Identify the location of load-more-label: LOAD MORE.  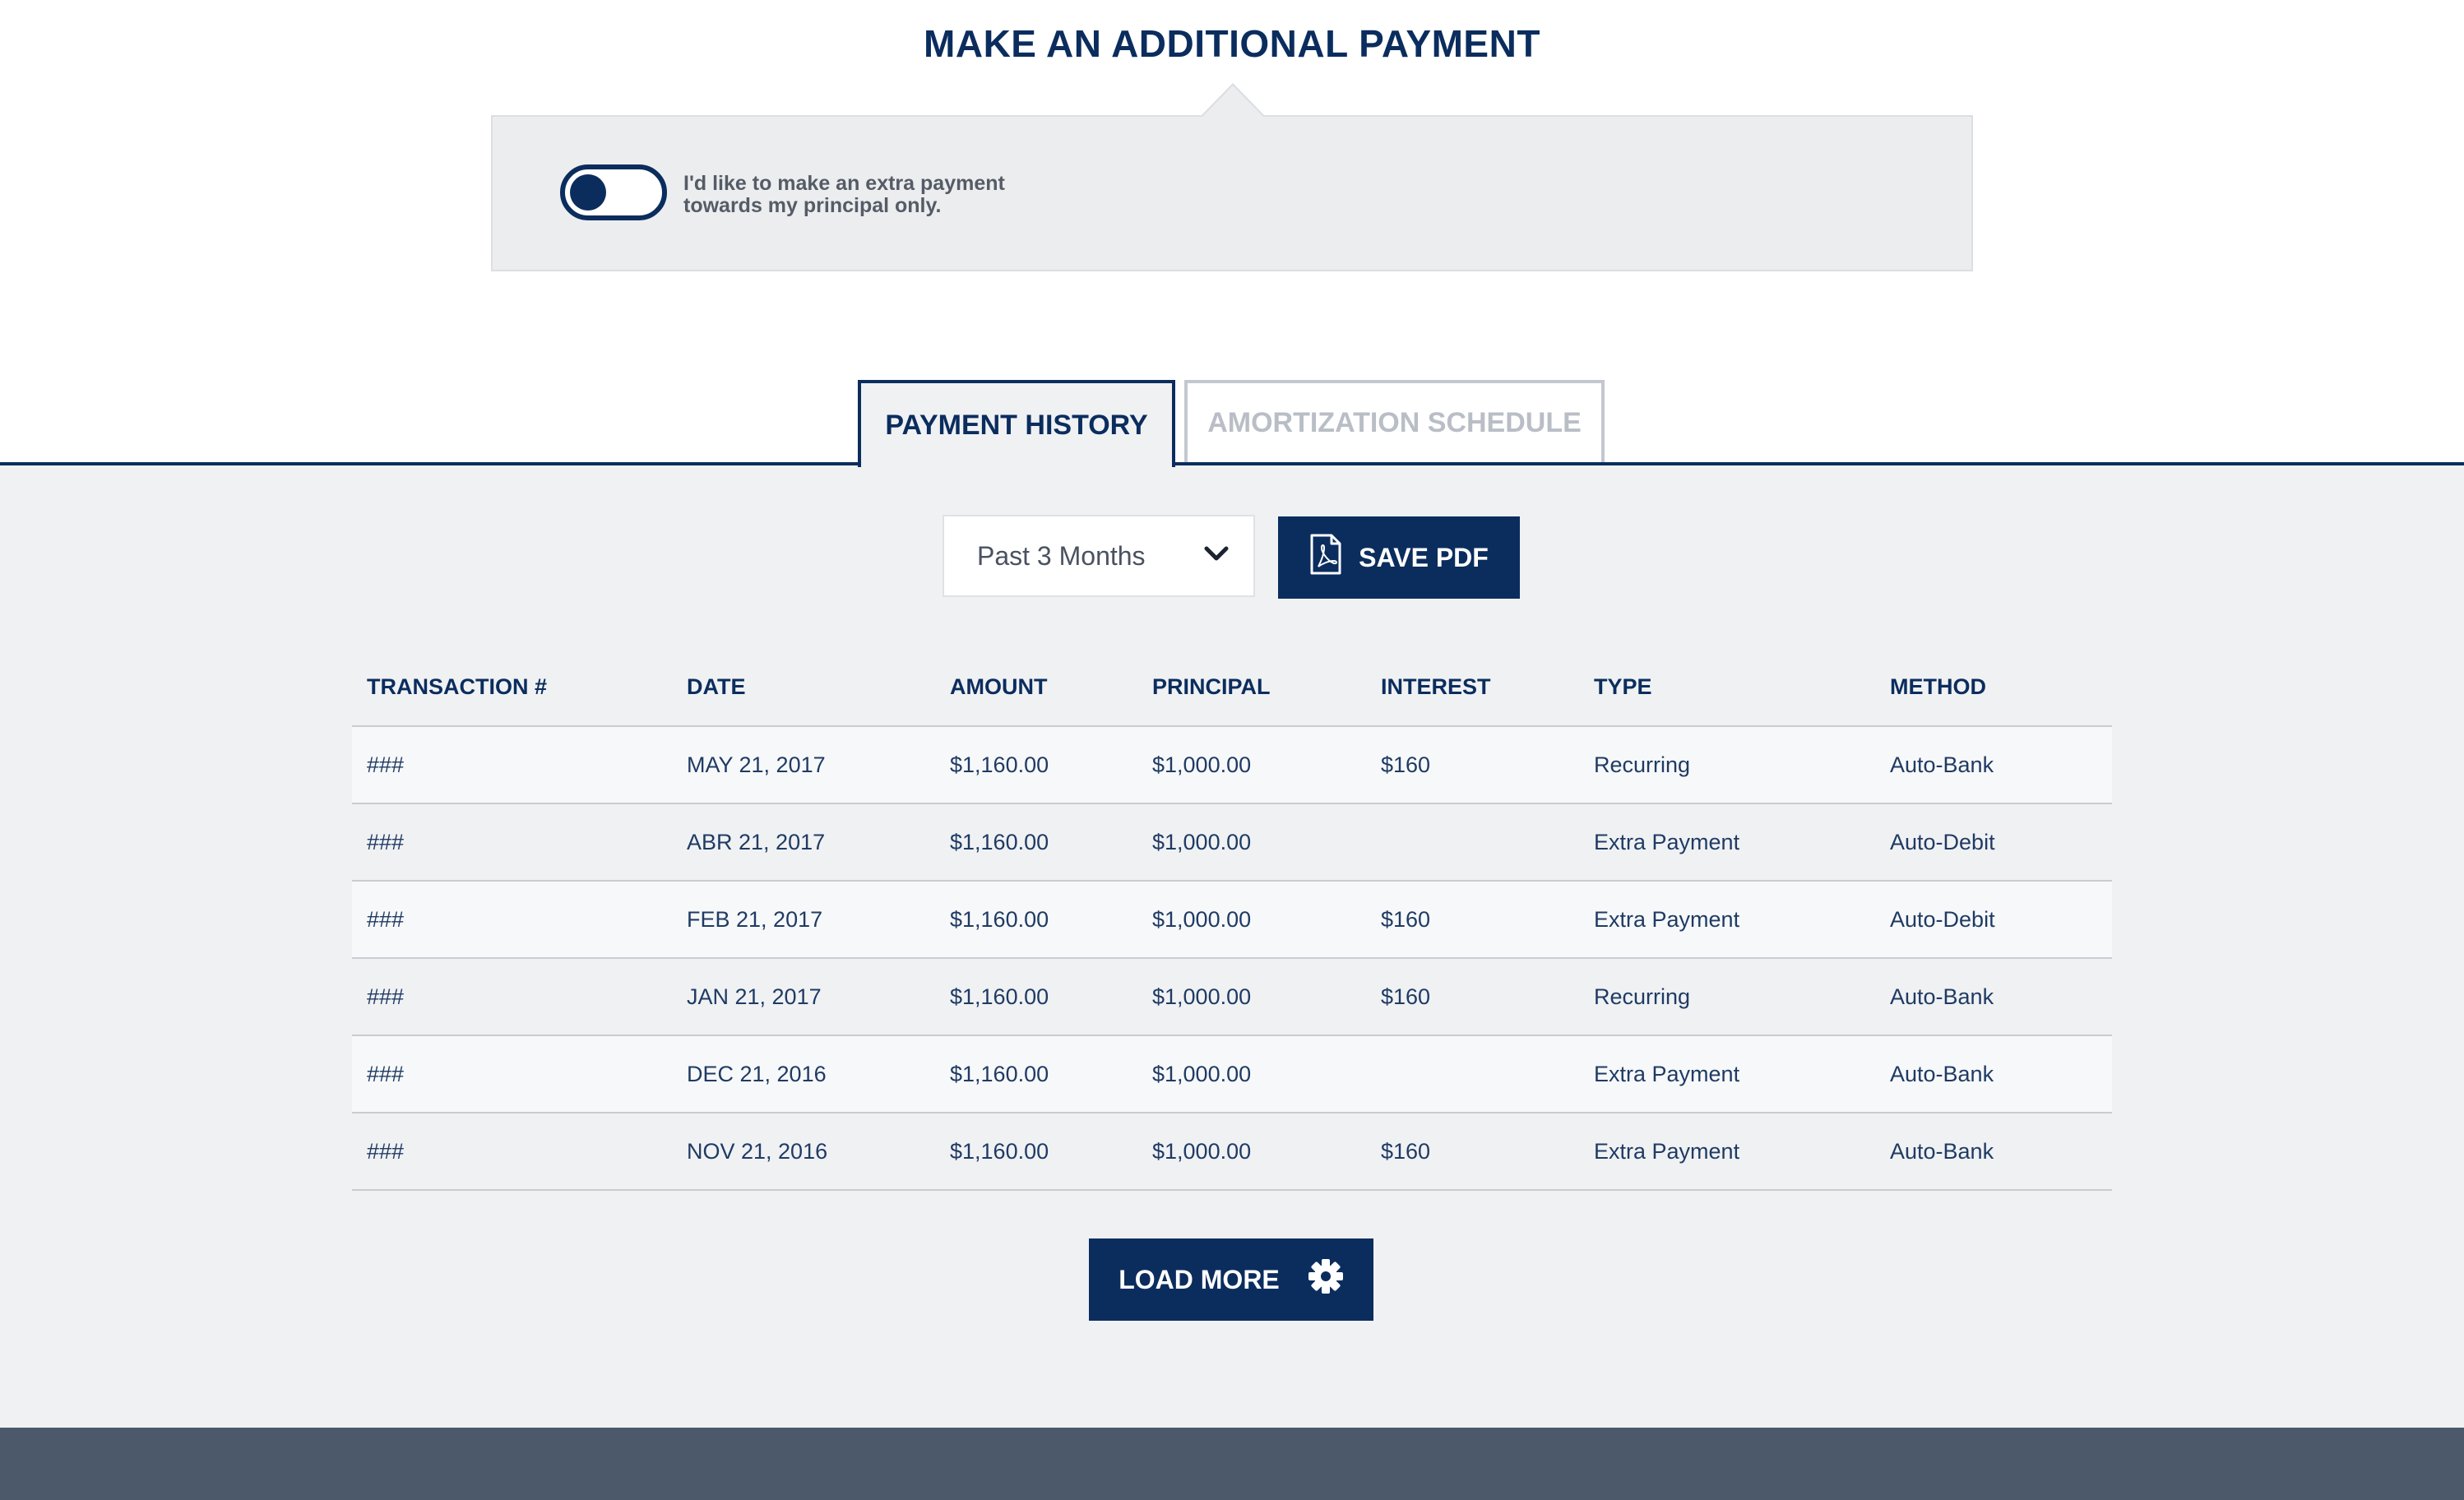
(1199, 1279).